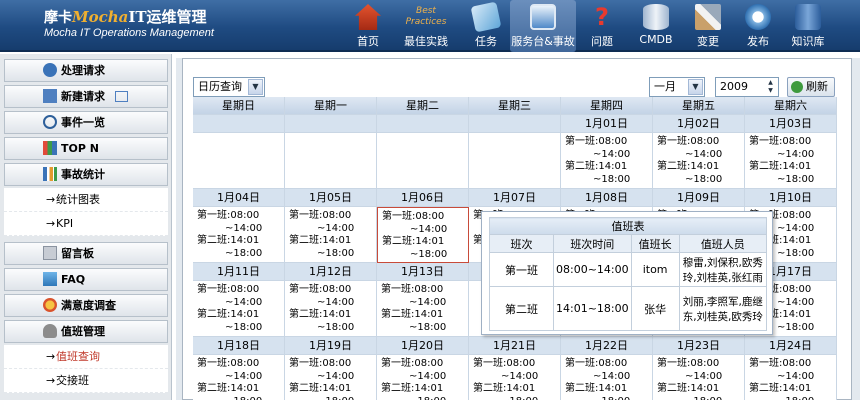  What do you see at coordinates (607, 198) in the screenshot?
I see `day-header: 1月08日` at bounding box center [607, 198].